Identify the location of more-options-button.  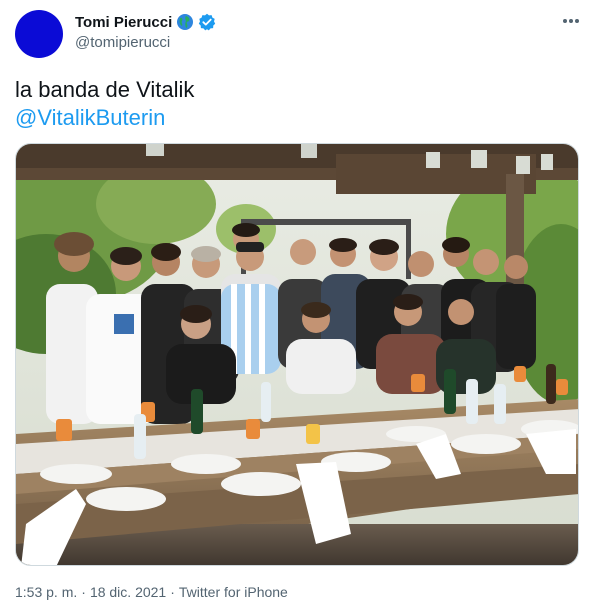
(571, 21).